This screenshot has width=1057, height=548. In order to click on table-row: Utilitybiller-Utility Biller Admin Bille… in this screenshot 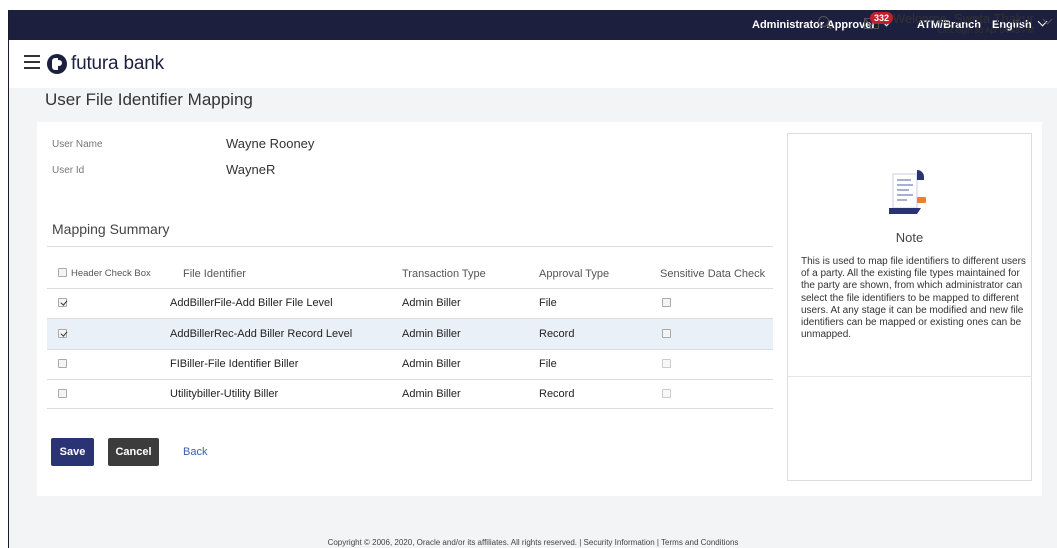, I will do `click(410, 394)`.